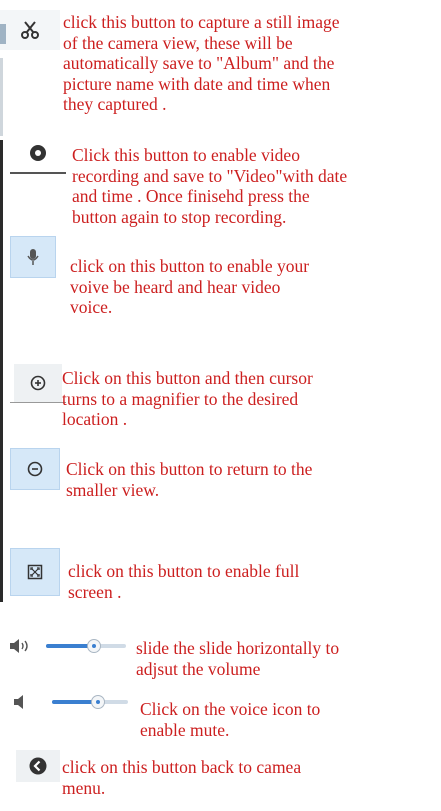 Image resolution: width=441 pixels, height=811 pixels. I want to click on record-button, so click(38, 153).